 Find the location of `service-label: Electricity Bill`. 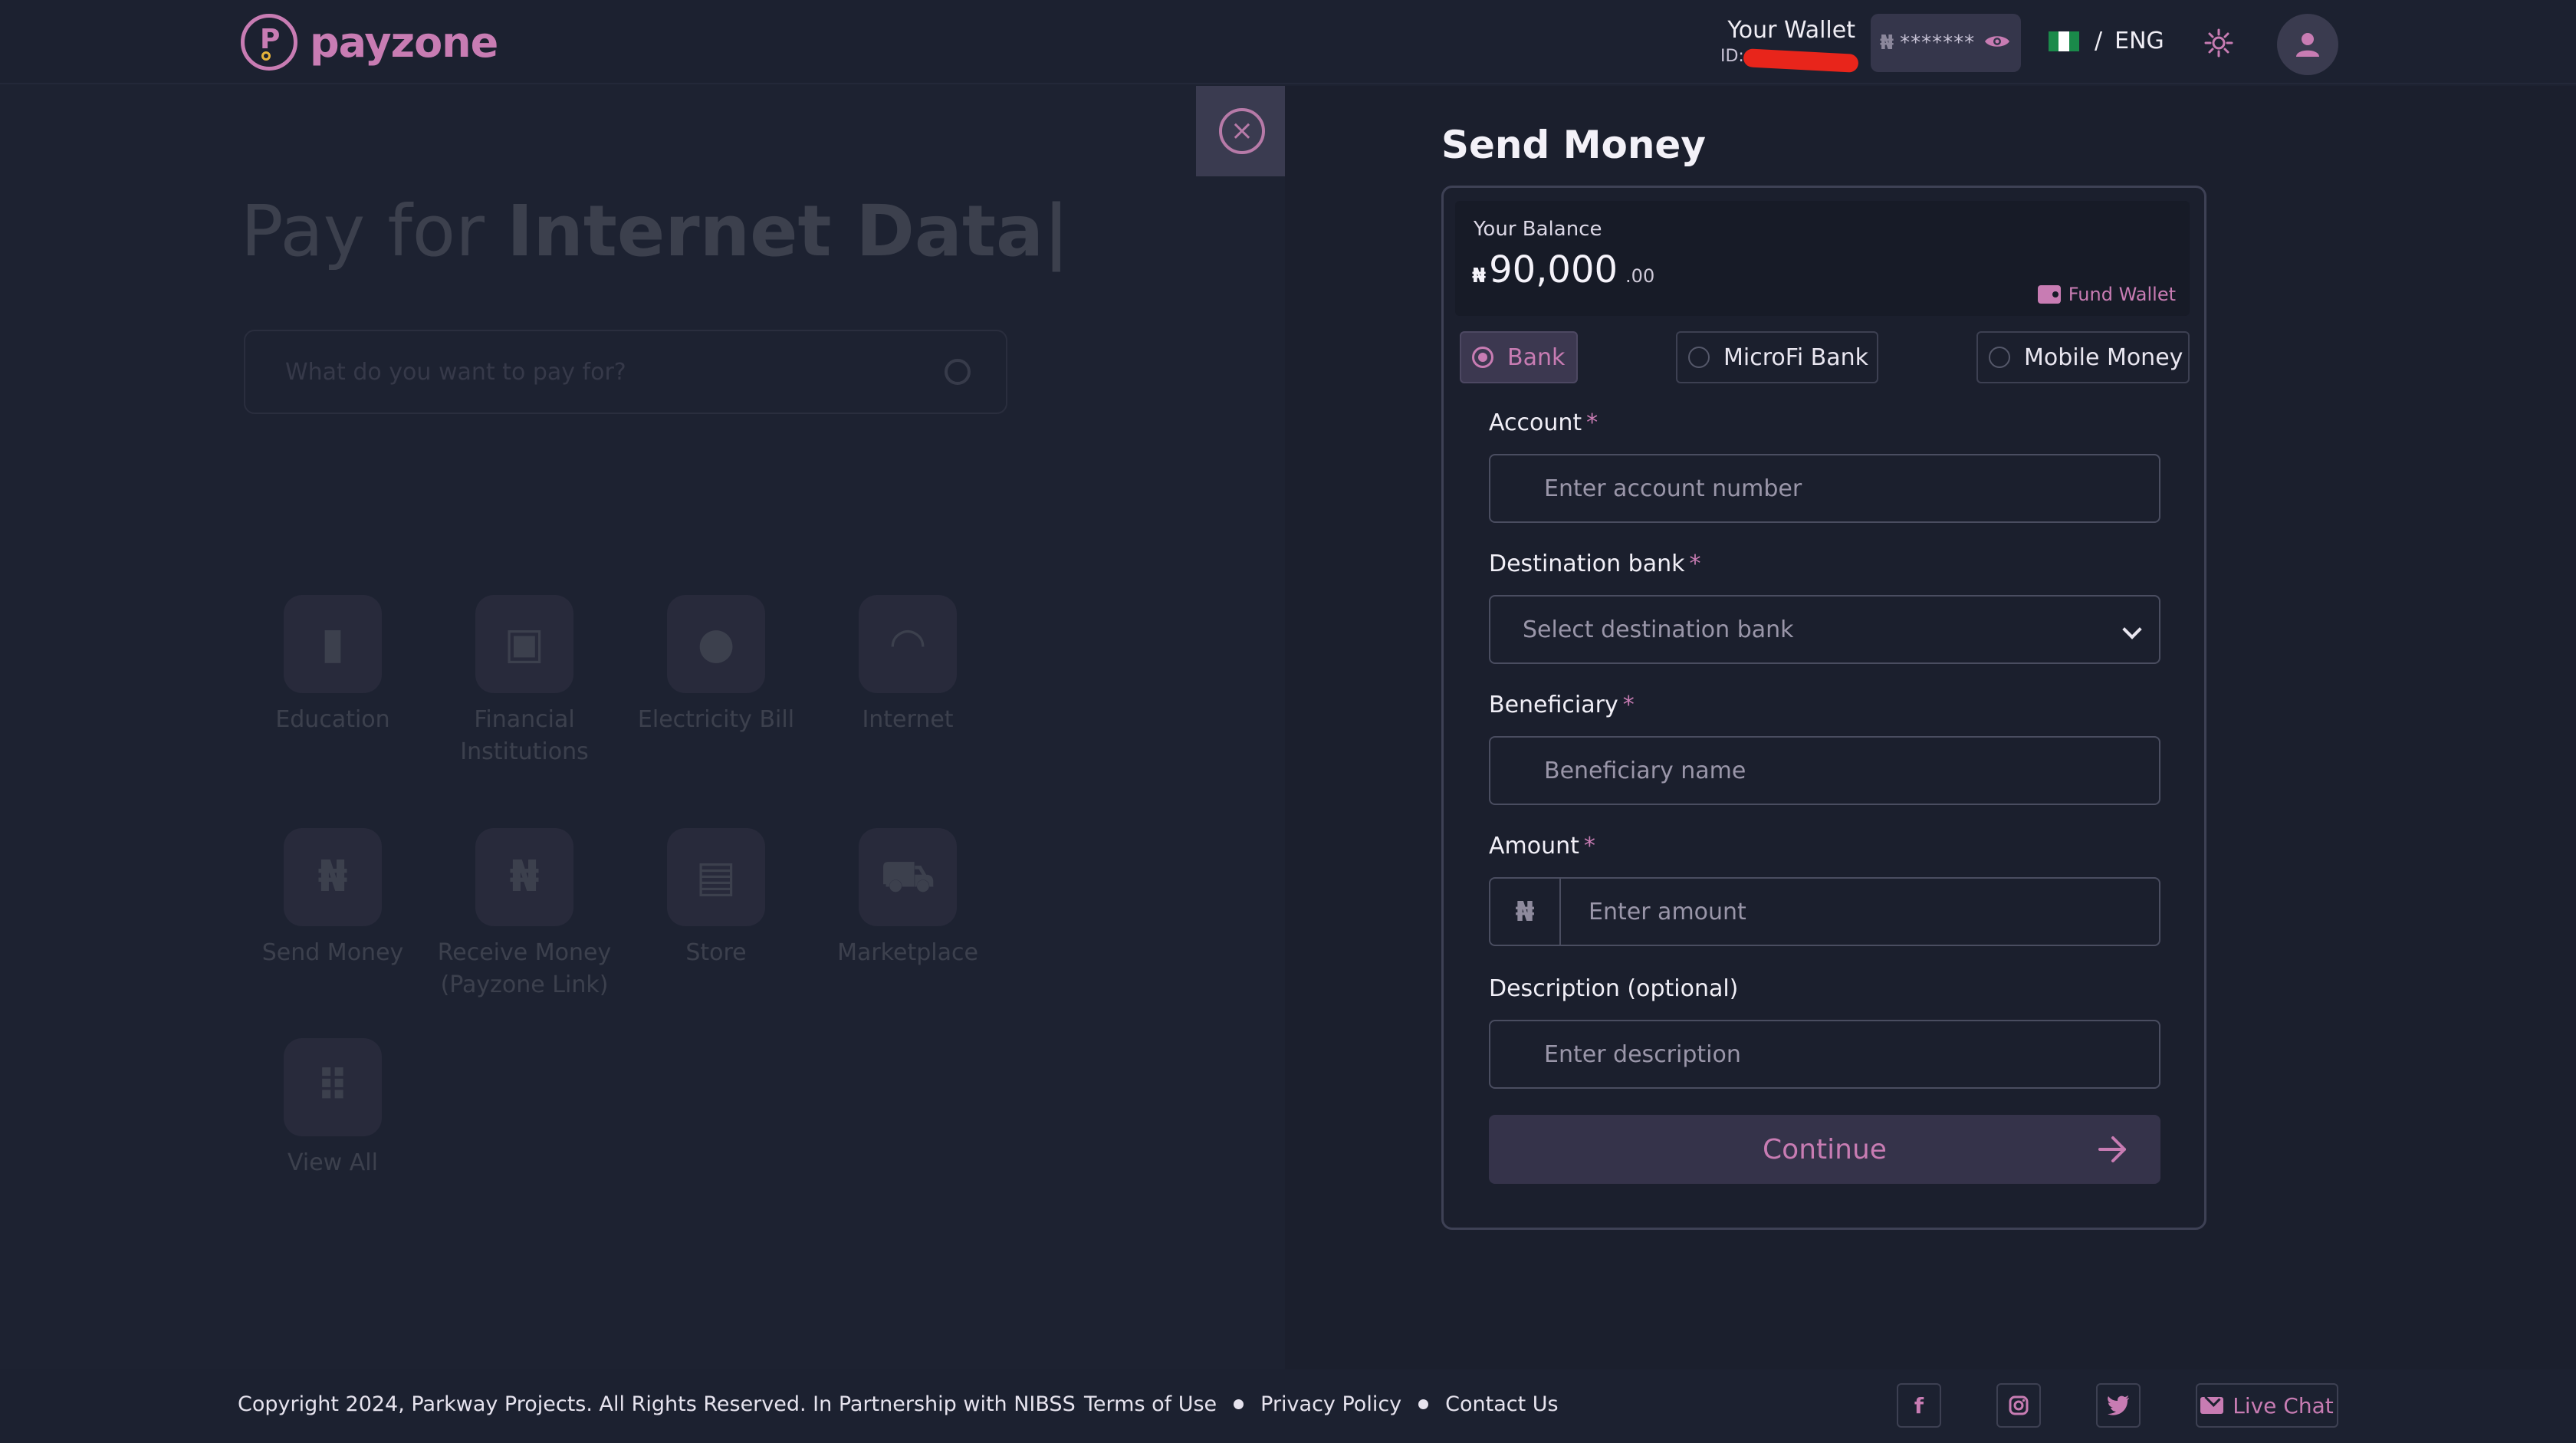

service-label: Electricity Bill is located at coordinates (716, 719).